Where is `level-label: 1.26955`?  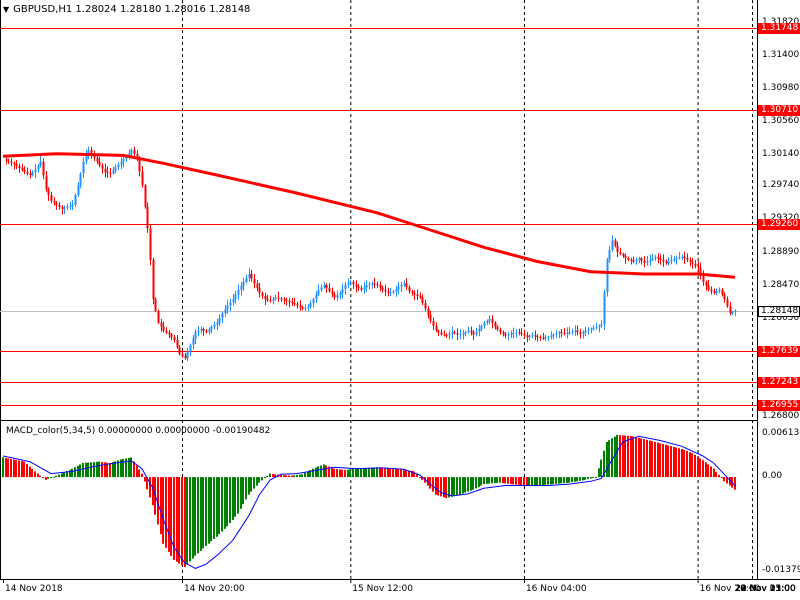
level-label: 1.26955 is located at coordinates (779, 405).